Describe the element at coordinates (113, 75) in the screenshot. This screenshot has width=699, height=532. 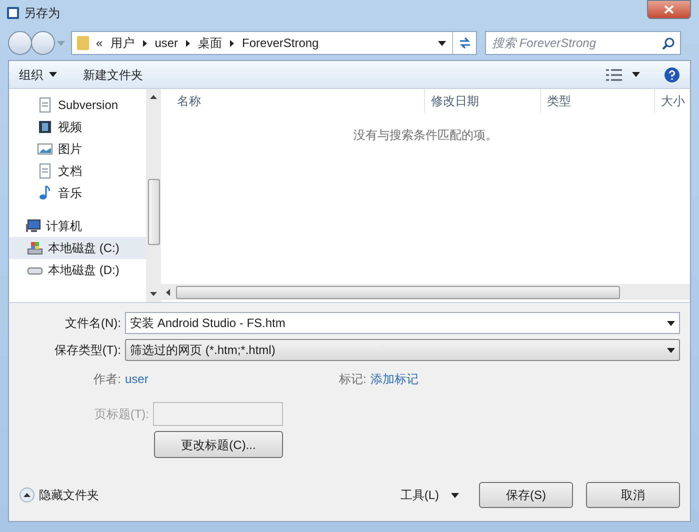
I see `toolbar-button: 新建文件夹` at that location.